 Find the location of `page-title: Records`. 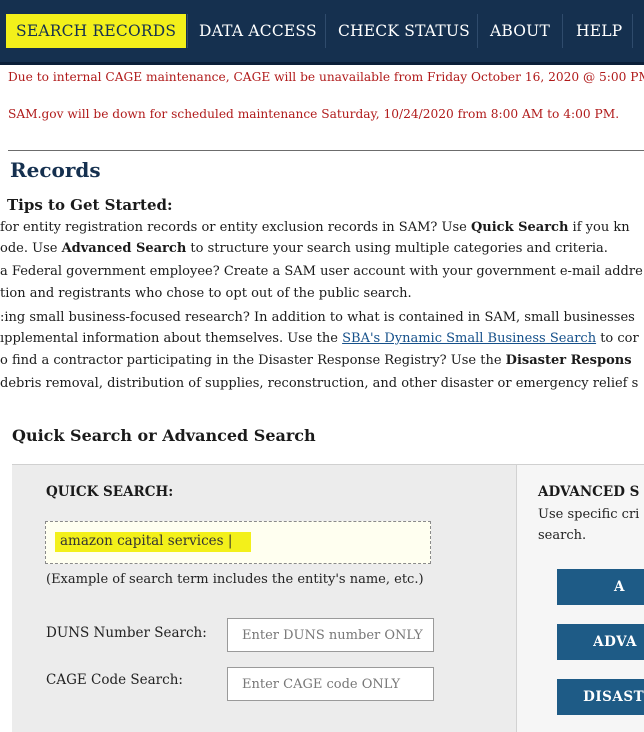

page-title: Records is located at coordinates (55, 170).